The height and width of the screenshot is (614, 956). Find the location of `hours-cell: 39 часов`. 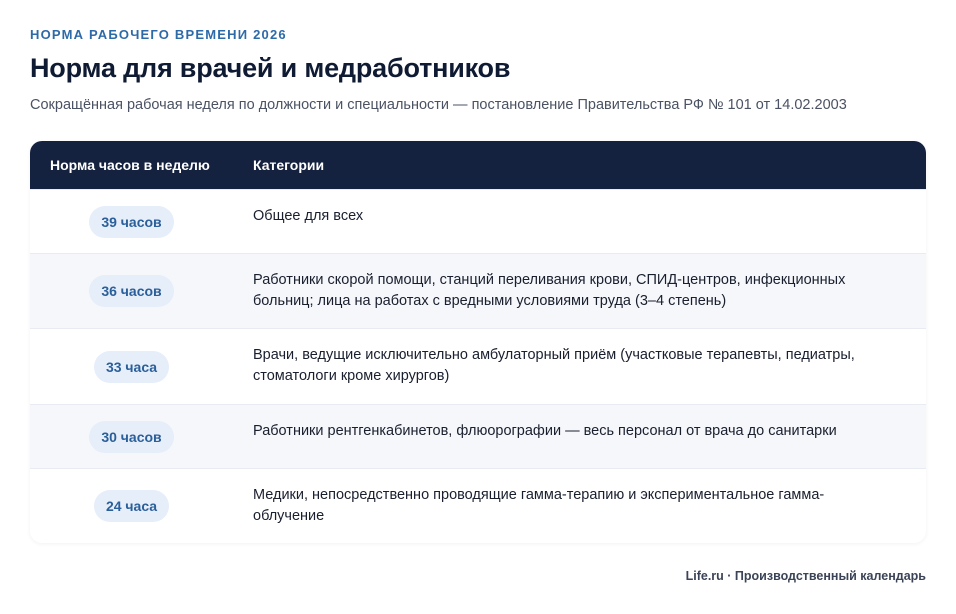

hours-cell: 39 часов is located at coordinates (131, 221).